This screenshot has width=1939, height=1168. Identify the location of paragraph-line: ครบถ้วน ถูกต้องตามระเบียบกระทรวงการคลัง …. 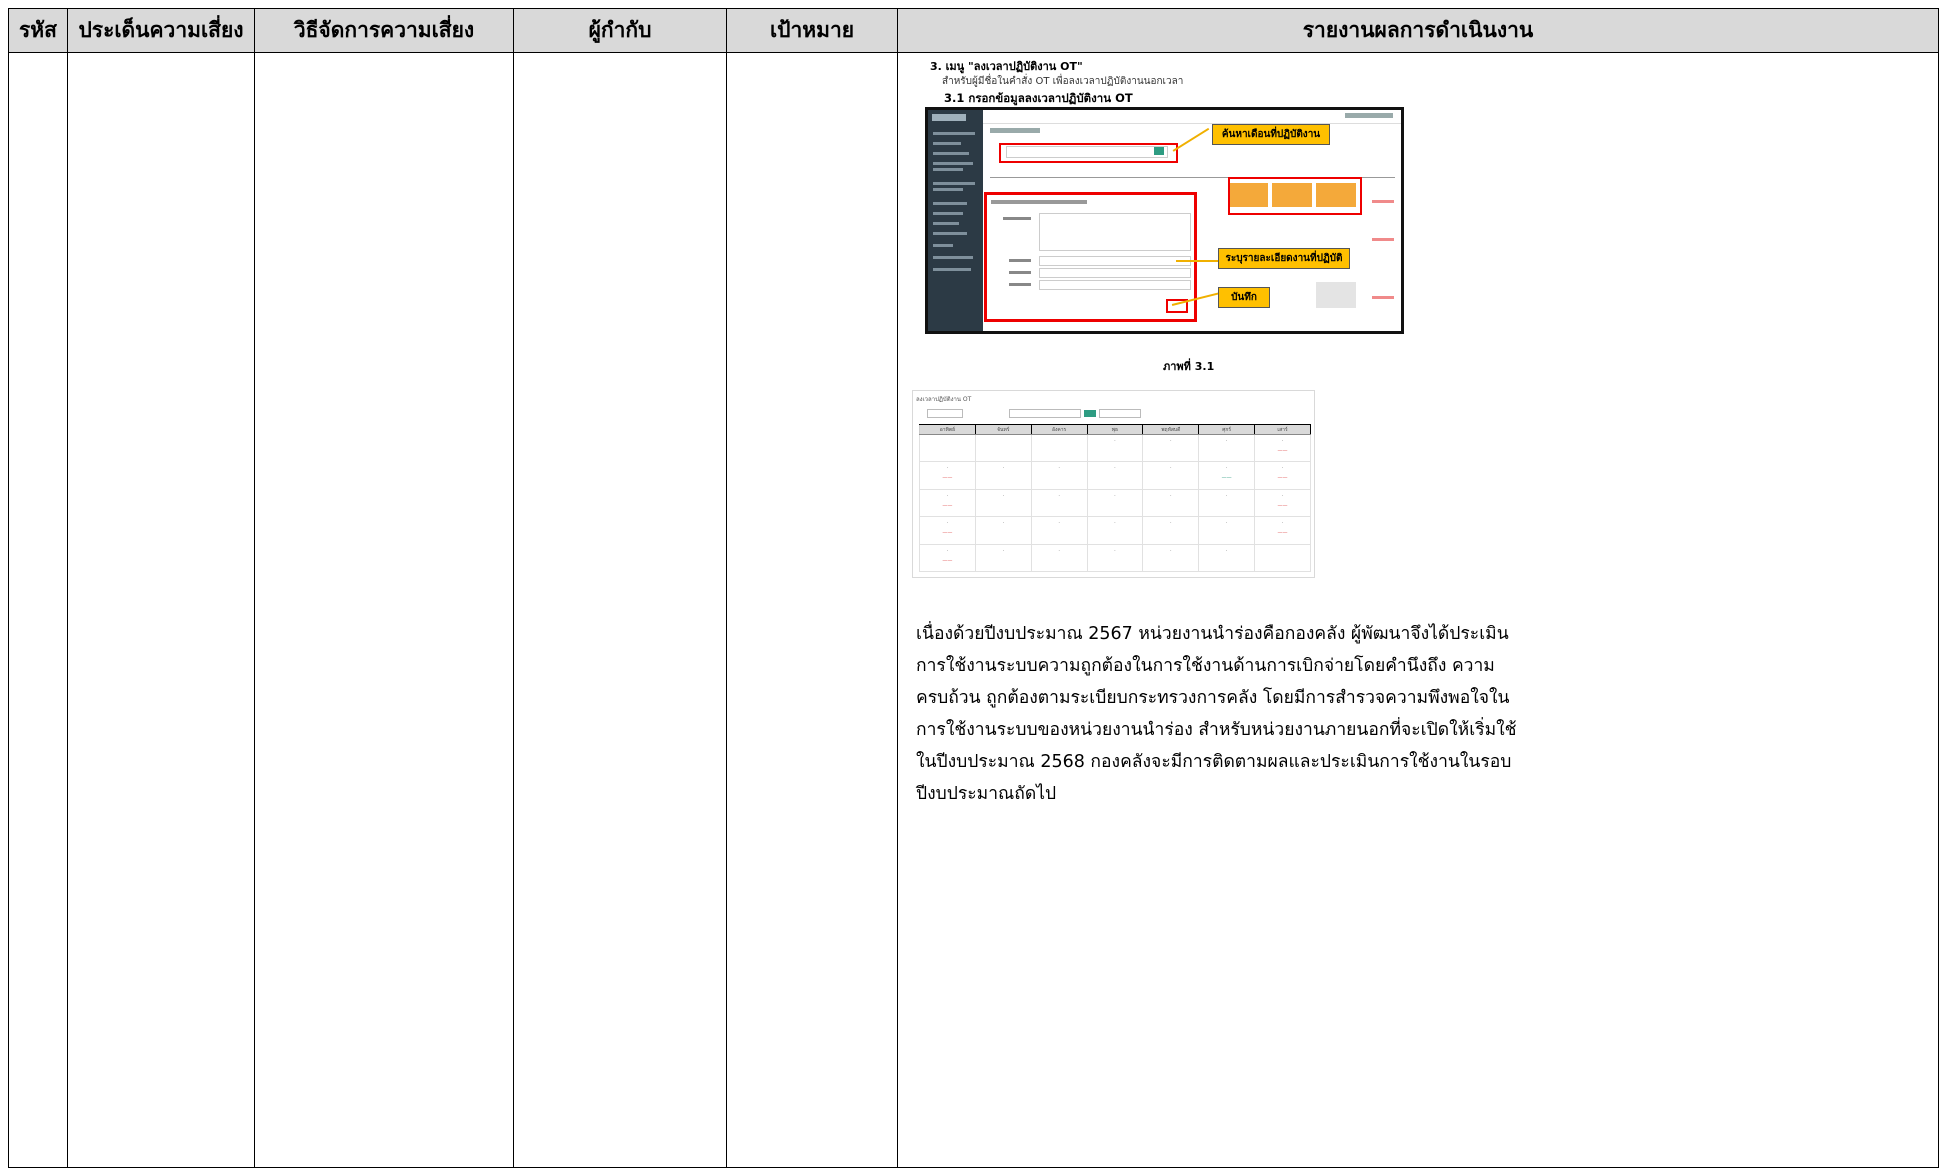
(1213, 698).